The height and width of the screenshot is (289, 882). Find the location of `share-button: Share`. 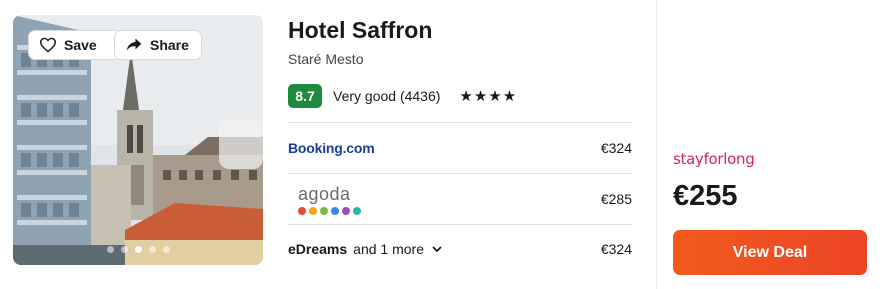

share-button: Share is located at coordinates (158, 45).